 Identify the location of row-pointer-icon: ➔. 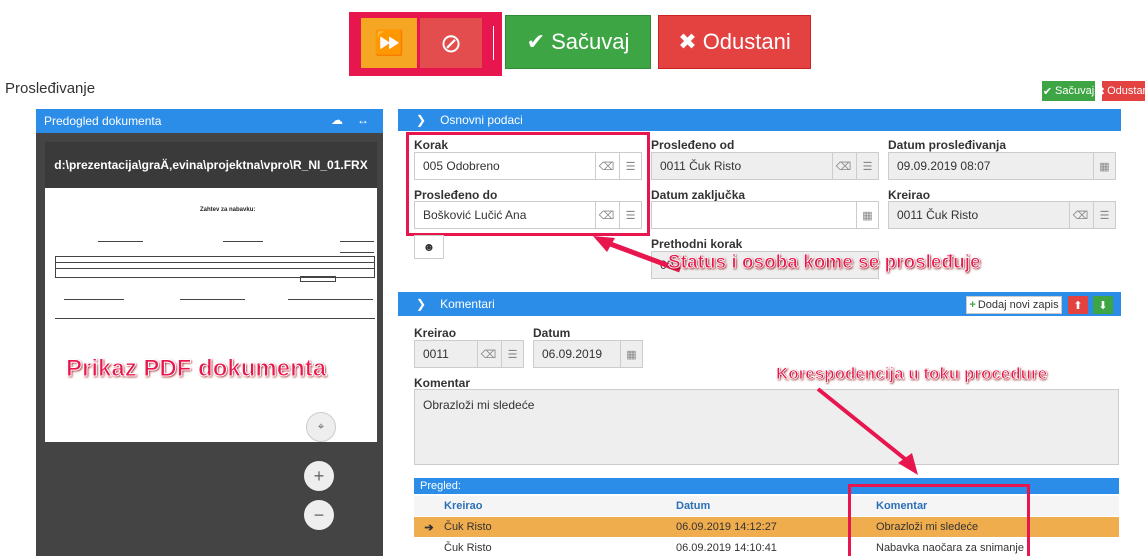
(429, 527).